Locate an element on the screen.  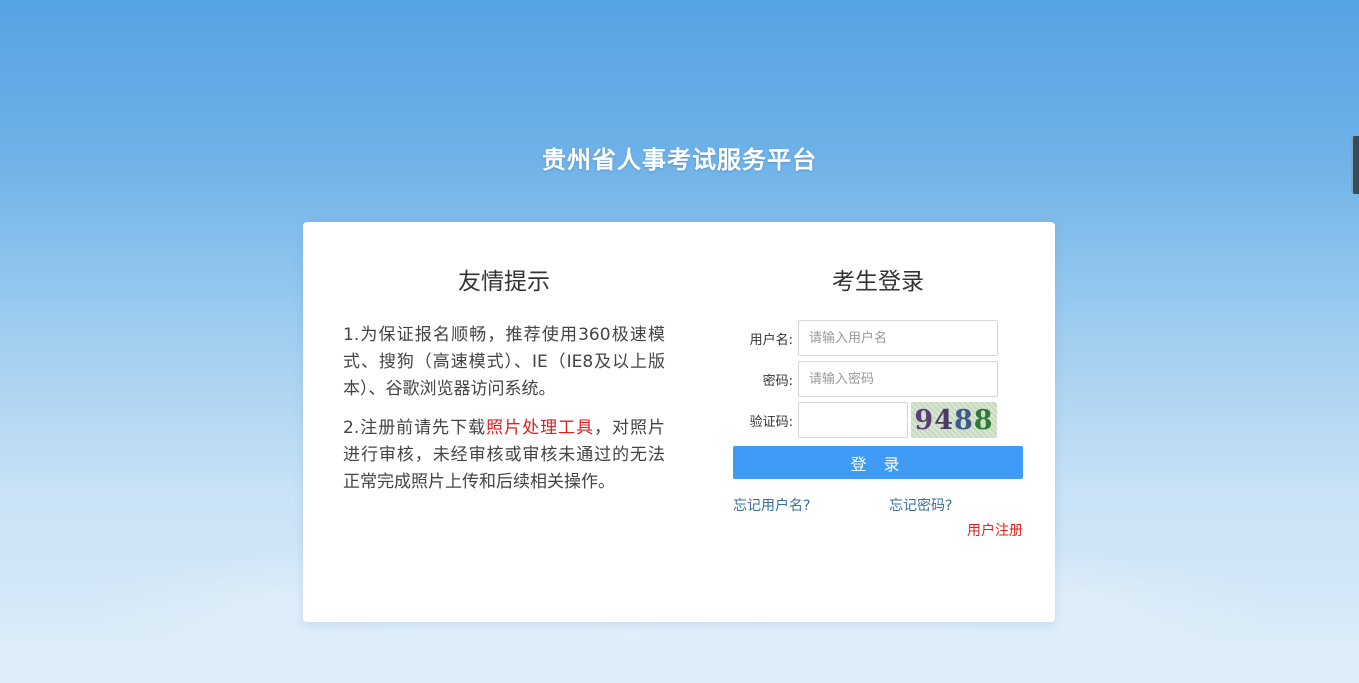
notice-item-2-before: 2.注册前请先下载 is located at coordinates (415, 428).